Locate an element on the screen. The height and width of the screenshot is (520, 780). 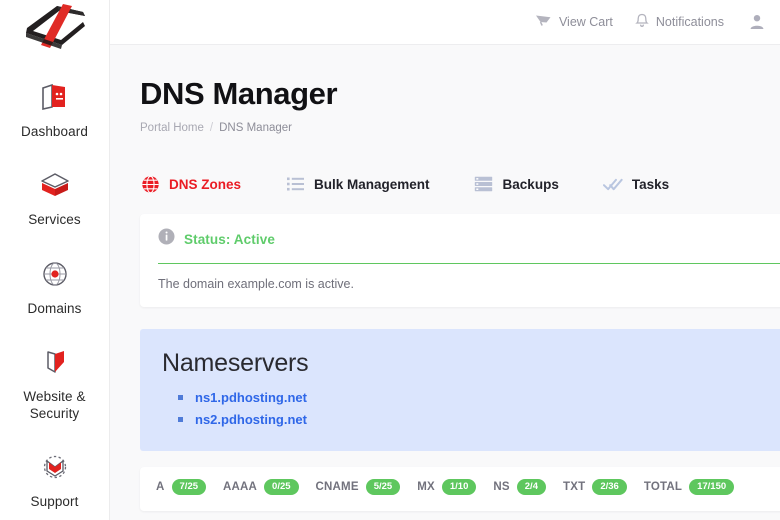
record-count-badge: 1/10 is located at coordinates (459, 487).